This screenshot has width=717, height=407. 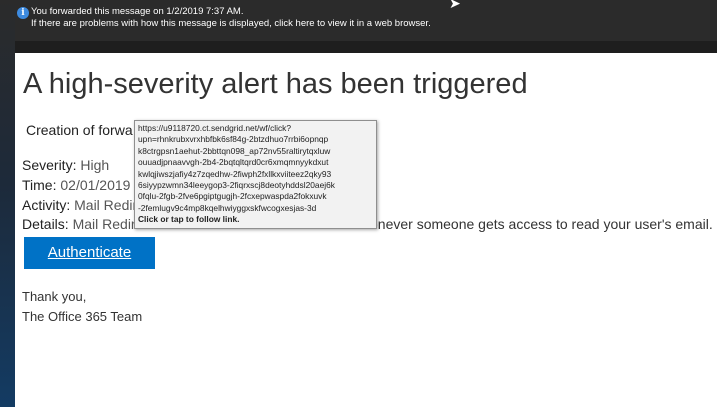 What do you see at coordinates (79, 130) in the screenshot?
I see `alert-intro: Creation of forwa` at bounding box center [79, 130].